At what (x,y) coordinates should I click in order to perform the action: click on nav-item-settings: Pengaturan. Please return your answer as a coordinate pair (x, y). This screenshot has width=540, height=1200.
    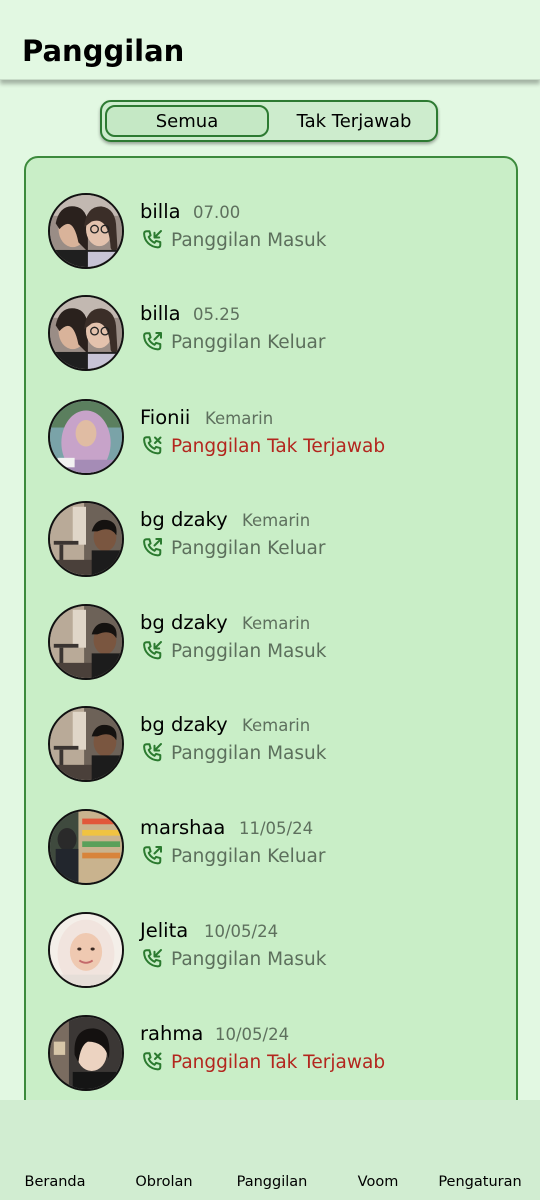
    Looking at the image, I should click on (480, 1182).